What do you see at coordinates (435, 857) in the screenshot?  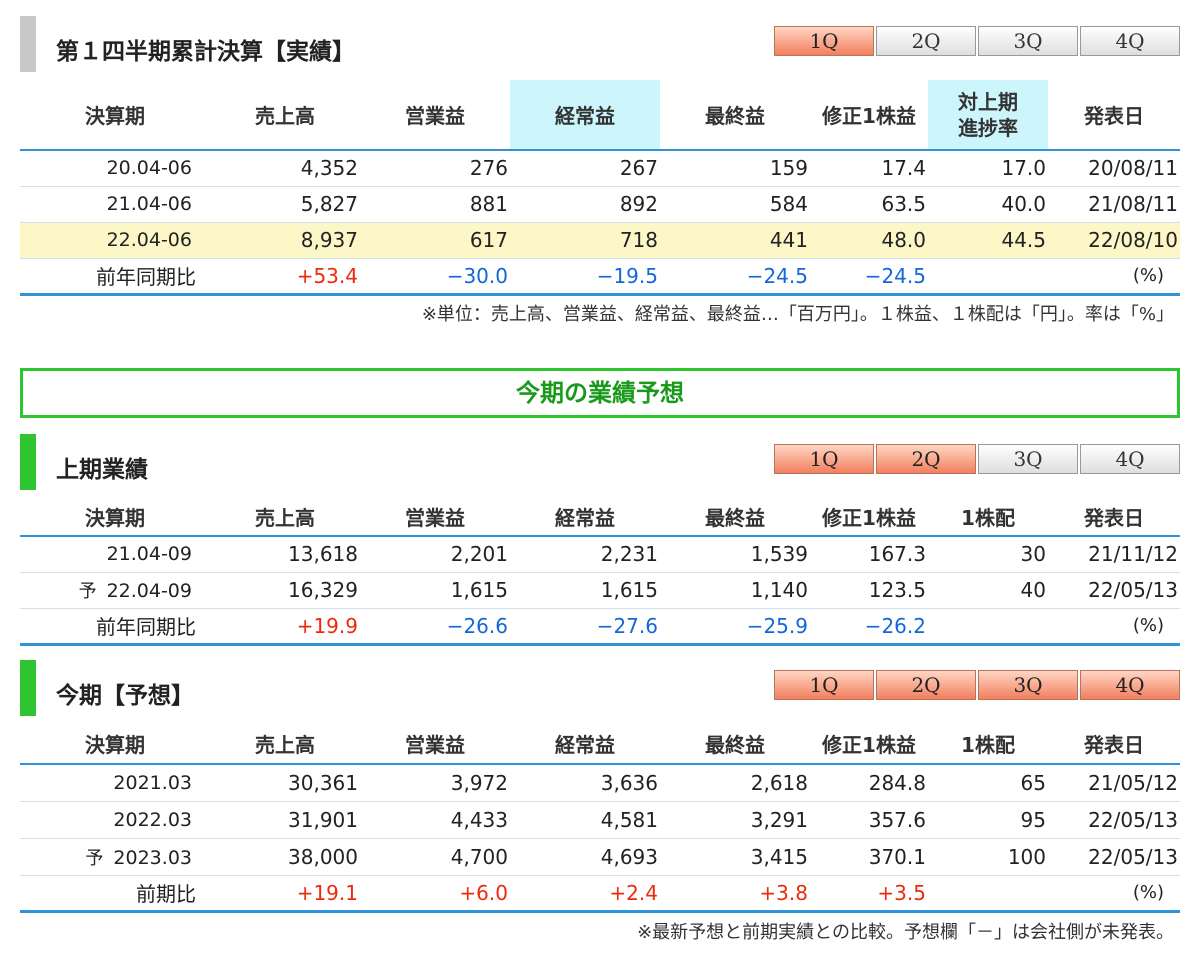 I see `op-cell: 4,700` at bounding box center [435, 857].